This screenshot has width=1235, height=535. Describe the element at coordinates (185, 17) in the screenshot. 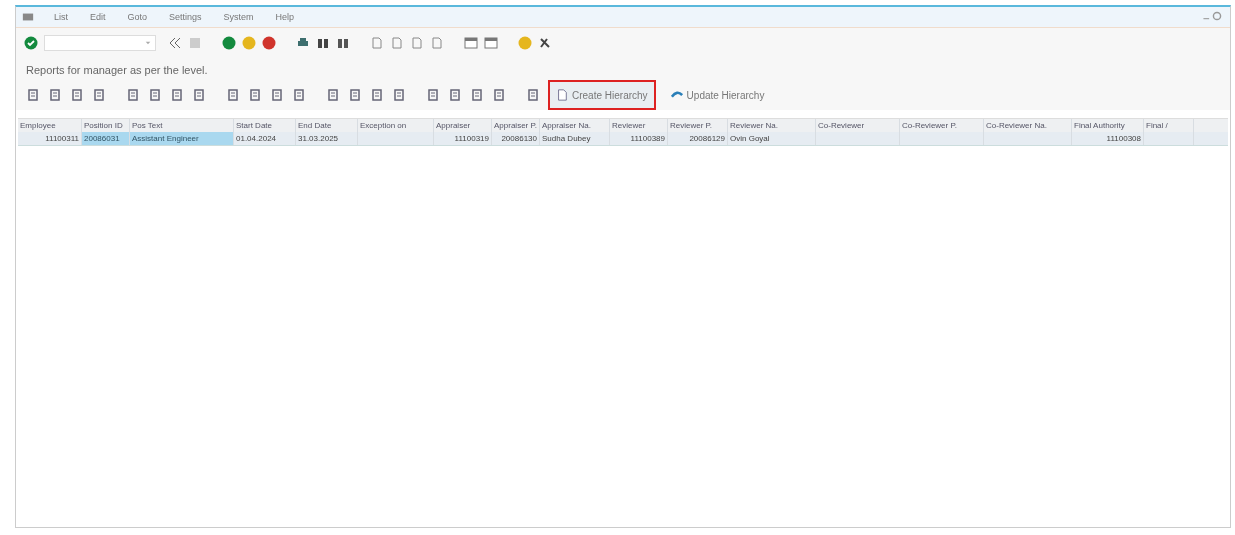

I see `menu-item: Settings` at that location.